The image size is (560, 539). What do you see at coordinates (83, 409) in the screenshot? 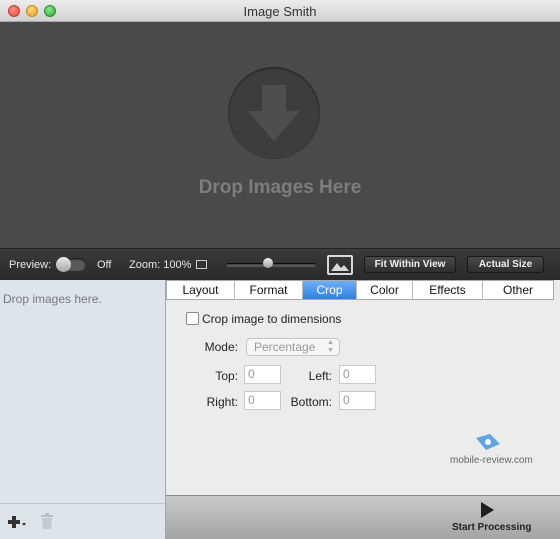
I see `image-list: Drop images here.` at bounding box center [83, 409].